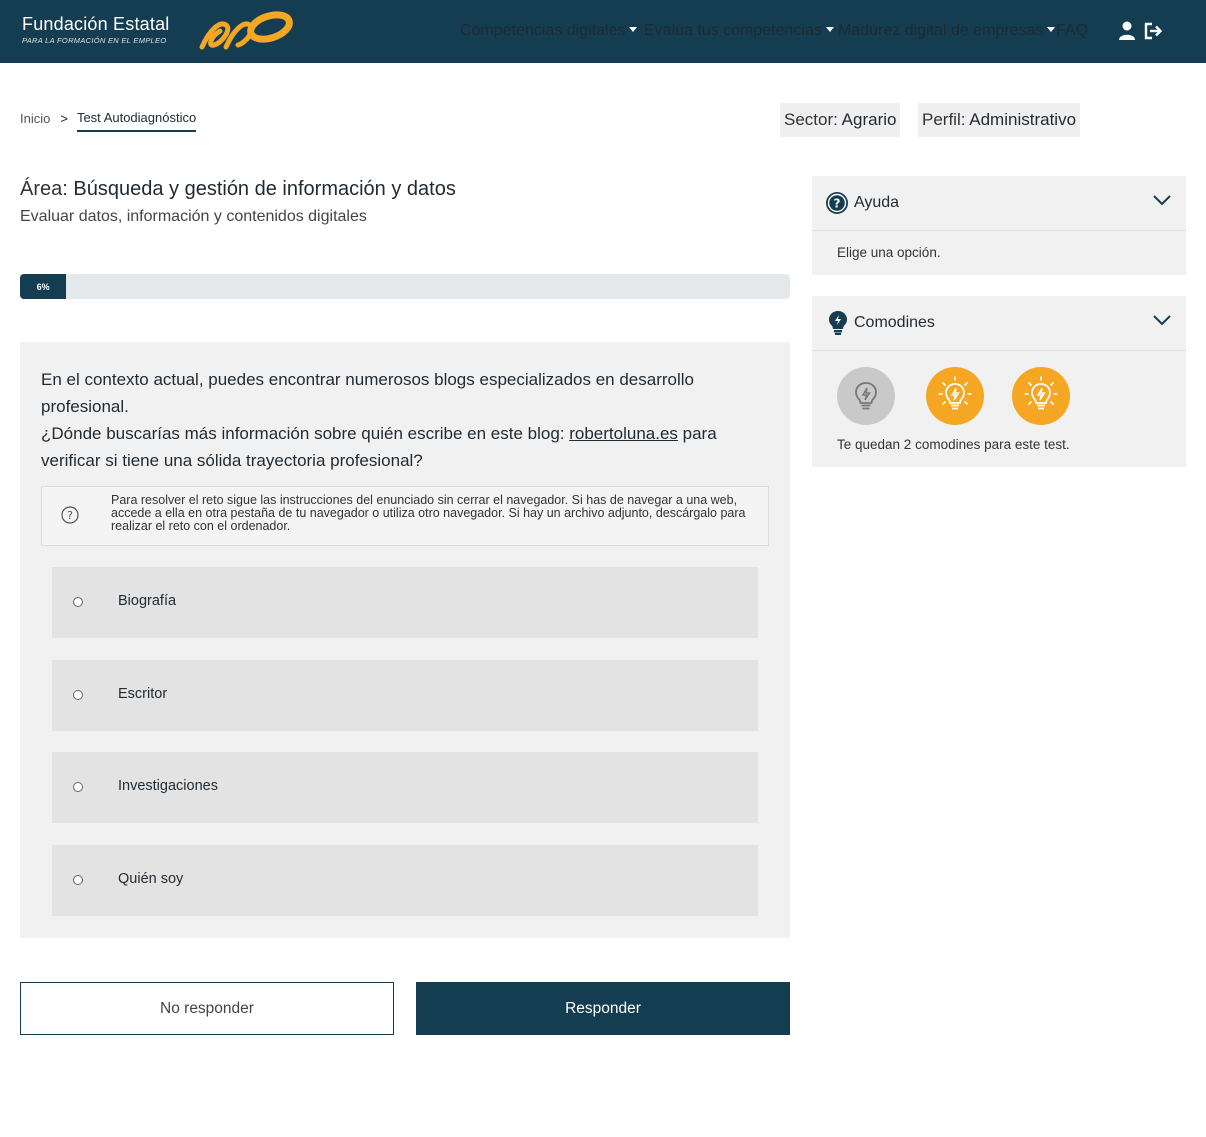 The image size is (1206, 1137). Describe the element at coordinates (96, 24) in the screenshot. I see `brand-name: Fundación Estatal` at that location.